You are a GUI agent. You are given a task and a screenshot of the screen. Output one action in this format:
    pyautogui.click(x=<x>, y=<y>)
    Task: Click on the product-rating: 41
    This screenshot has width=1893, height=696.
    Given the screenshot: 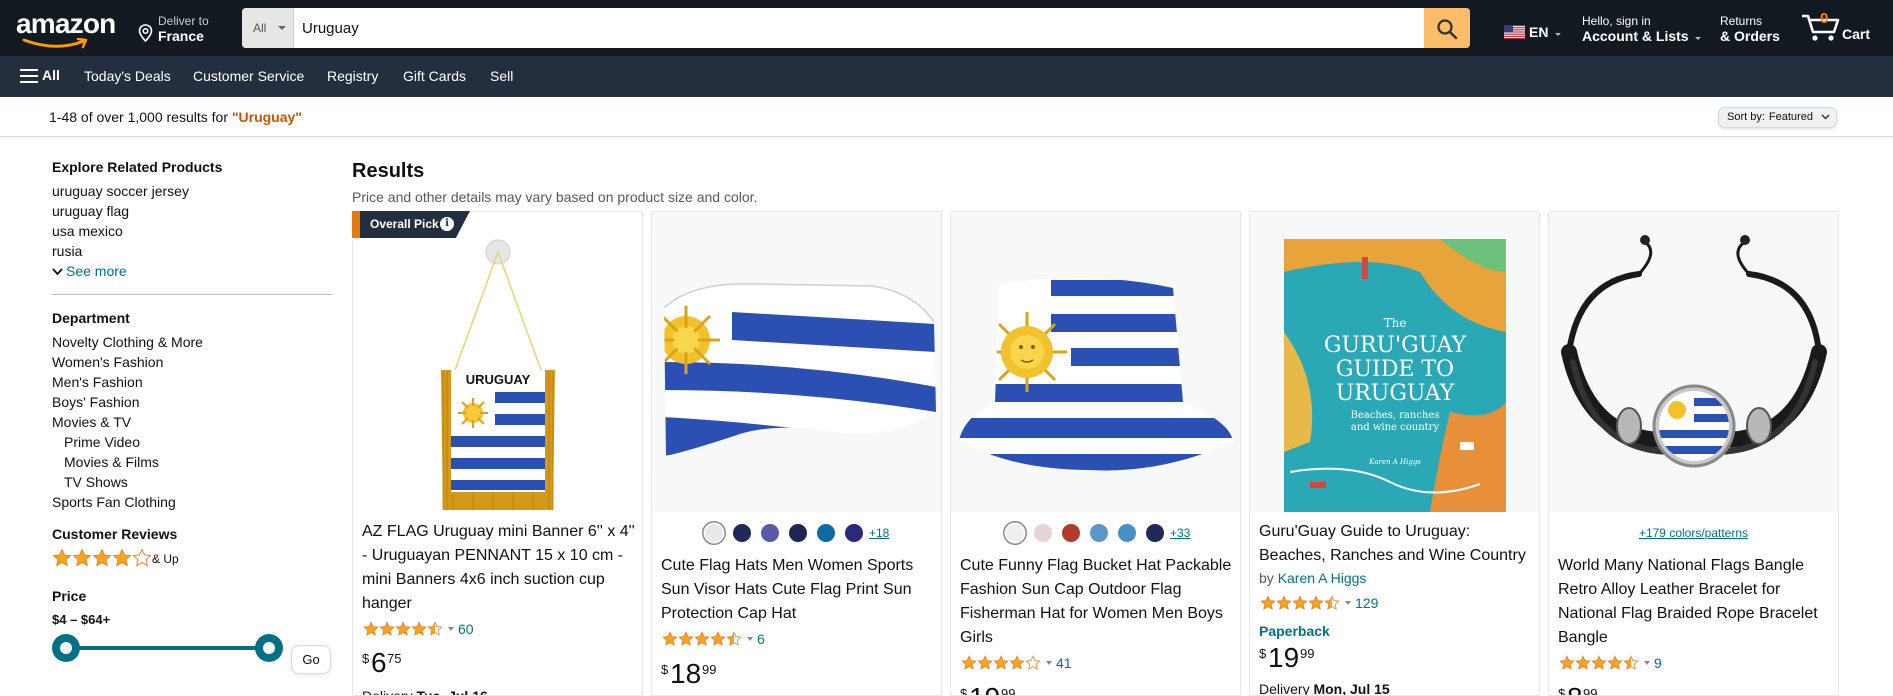 What is the action you would take?
    pyautogui.click(x=1016, y=664)
    